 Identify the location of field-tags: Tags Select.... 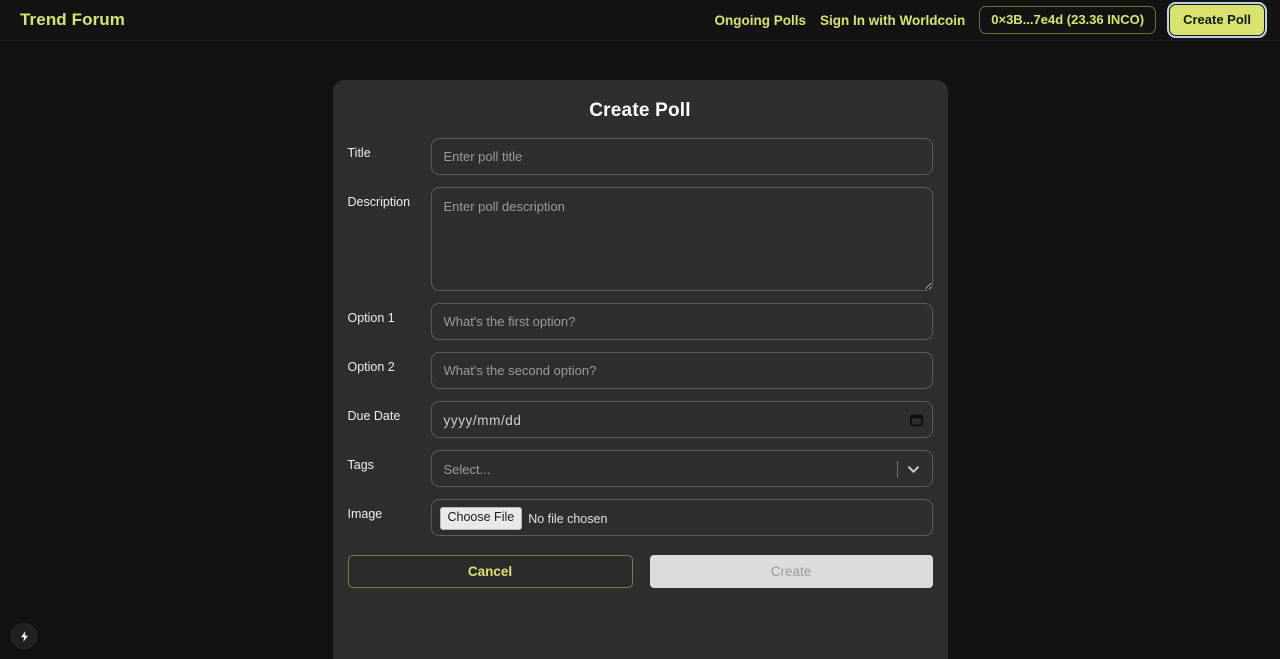
(640, 468).